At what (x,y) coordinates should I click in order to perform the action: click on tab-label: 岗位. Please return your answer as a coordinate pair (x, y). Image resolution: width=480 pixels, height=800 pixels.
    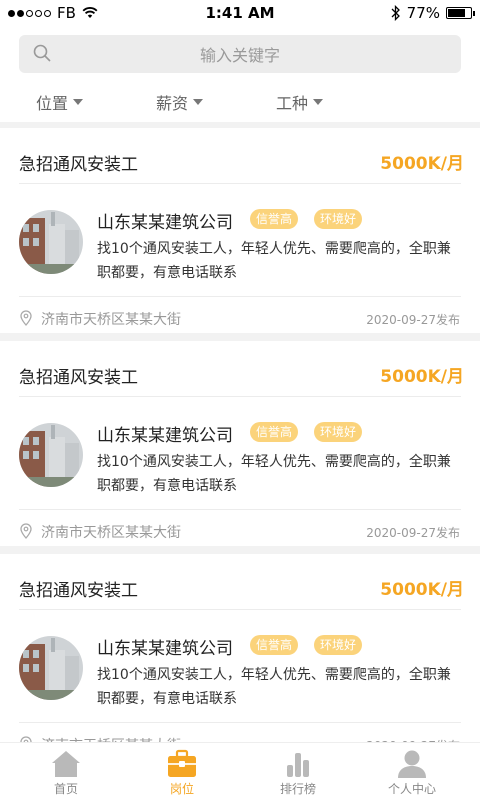
    Looking at the image, I should click on (181, 789).